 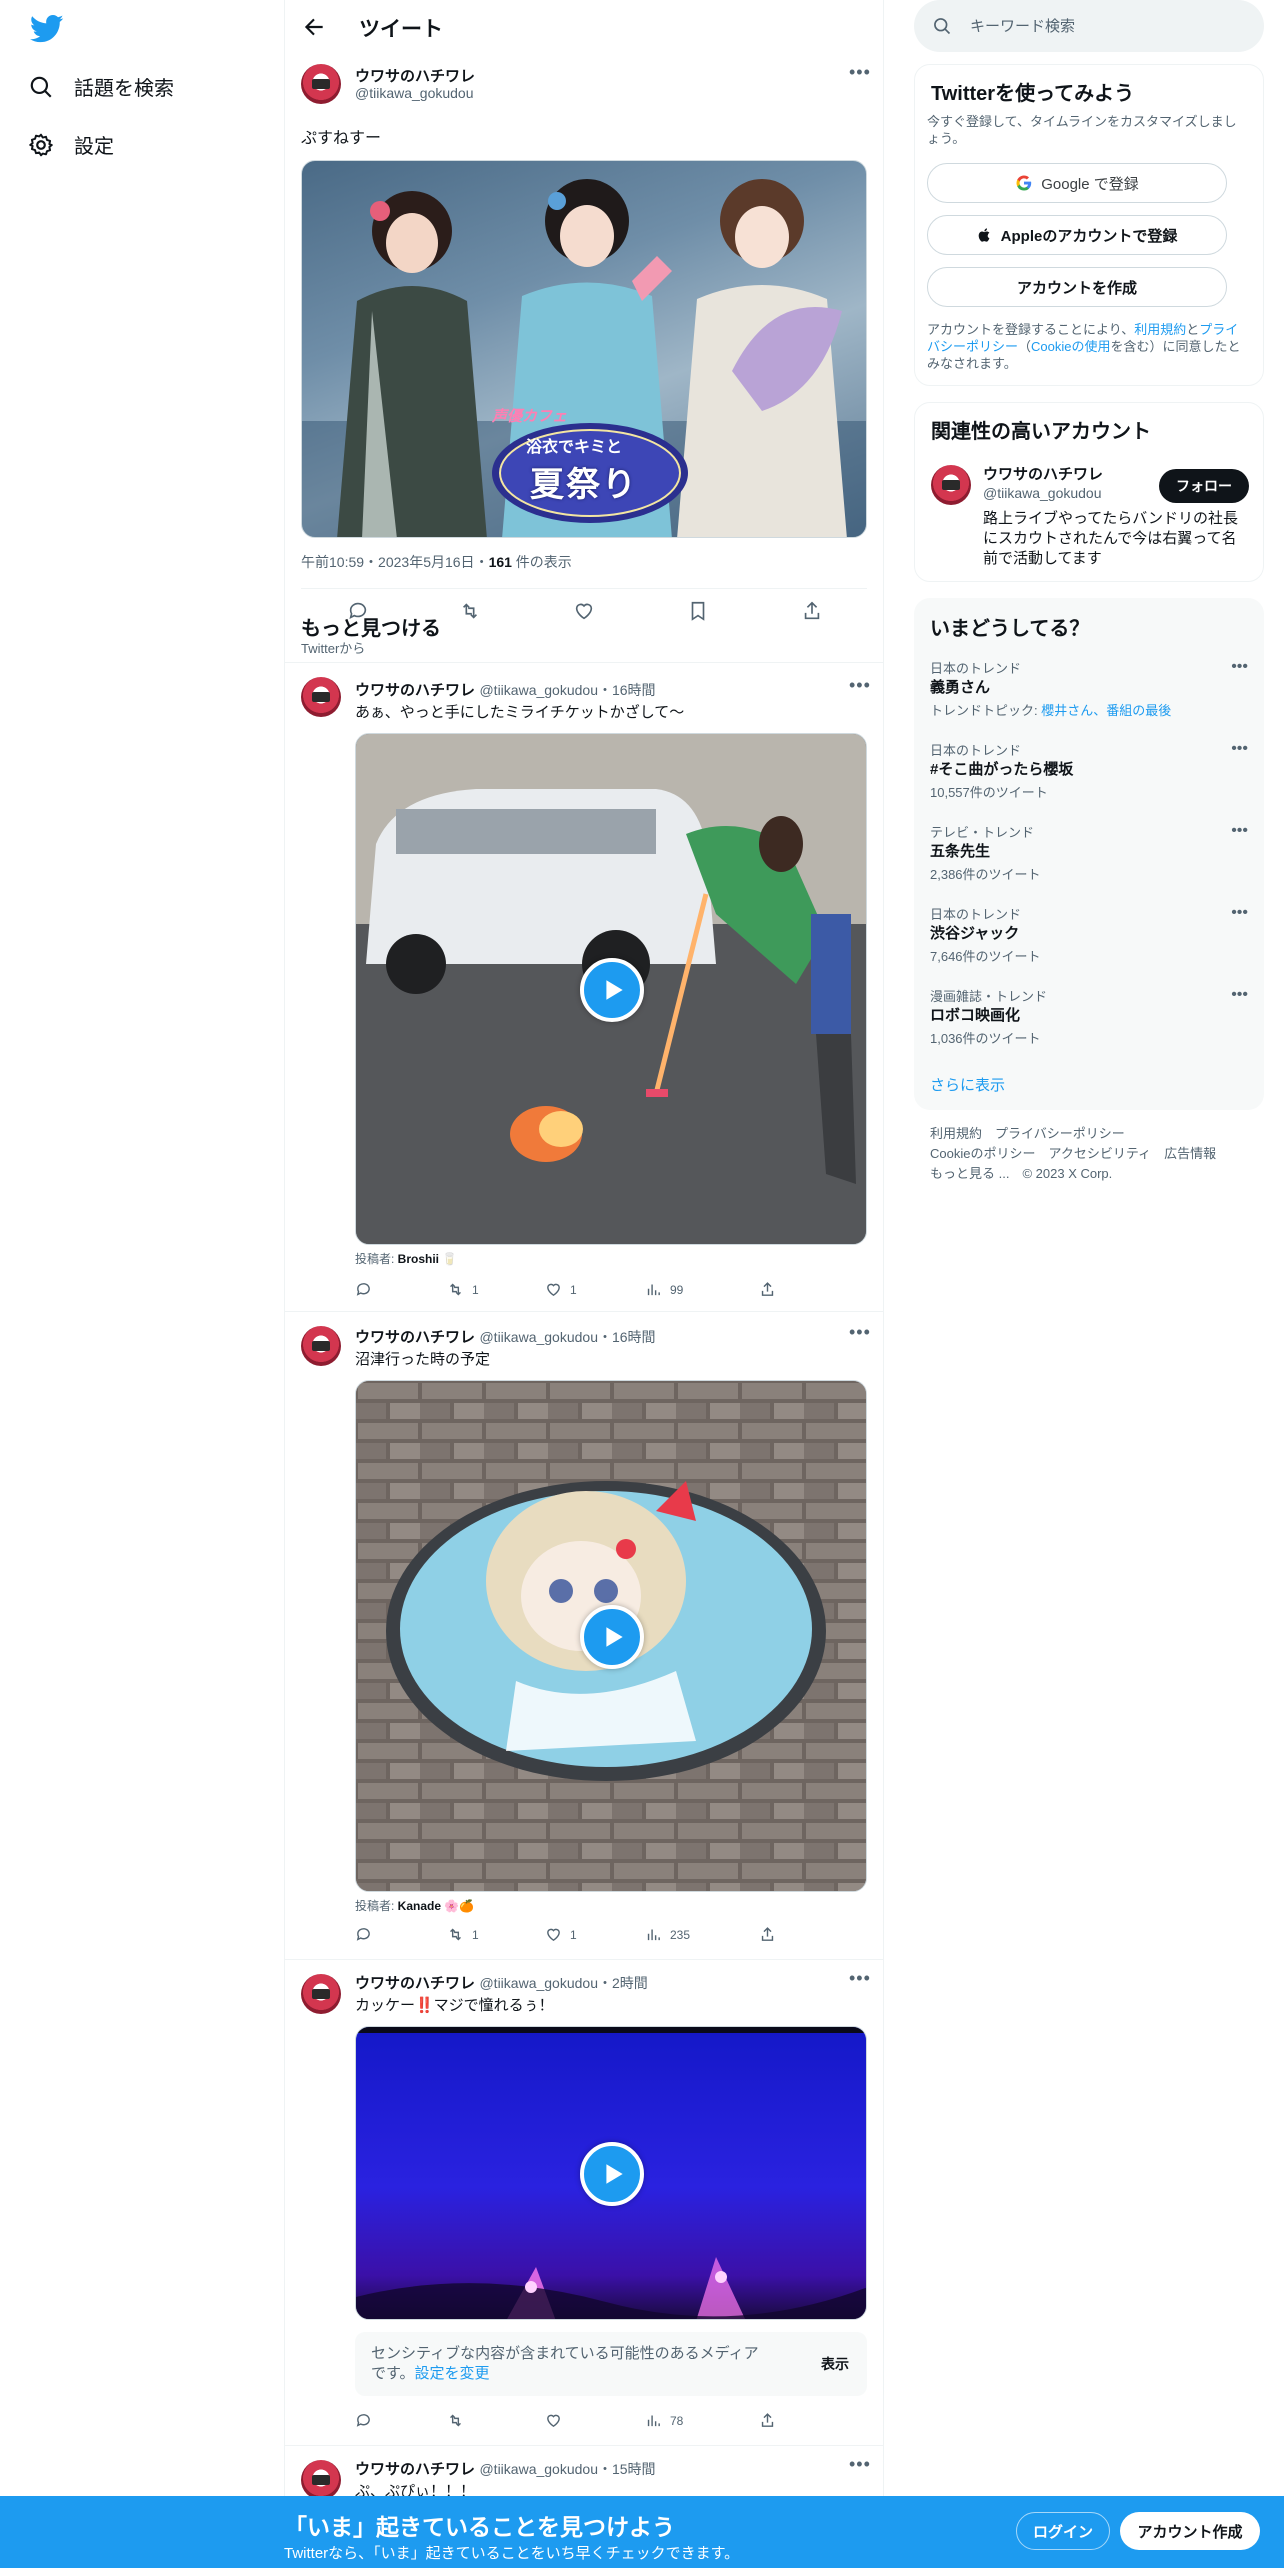 I want to click on trend-item: テレビ・トレンド 五条先生 2,386件のツイート •••, so click(x=1089, y=863).